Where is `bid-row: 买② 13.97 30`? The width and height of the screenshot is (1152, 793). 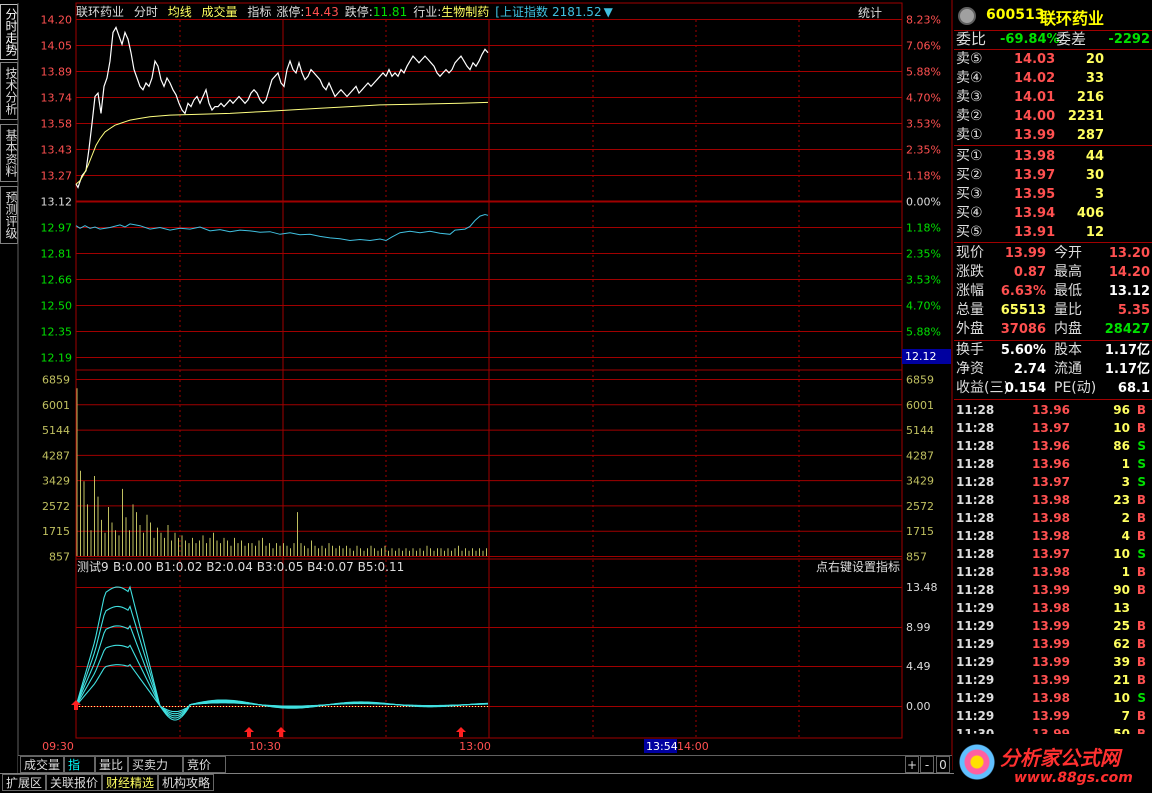
bid-row: 买② 13.97 30 is located at coordinates (1053, 175).